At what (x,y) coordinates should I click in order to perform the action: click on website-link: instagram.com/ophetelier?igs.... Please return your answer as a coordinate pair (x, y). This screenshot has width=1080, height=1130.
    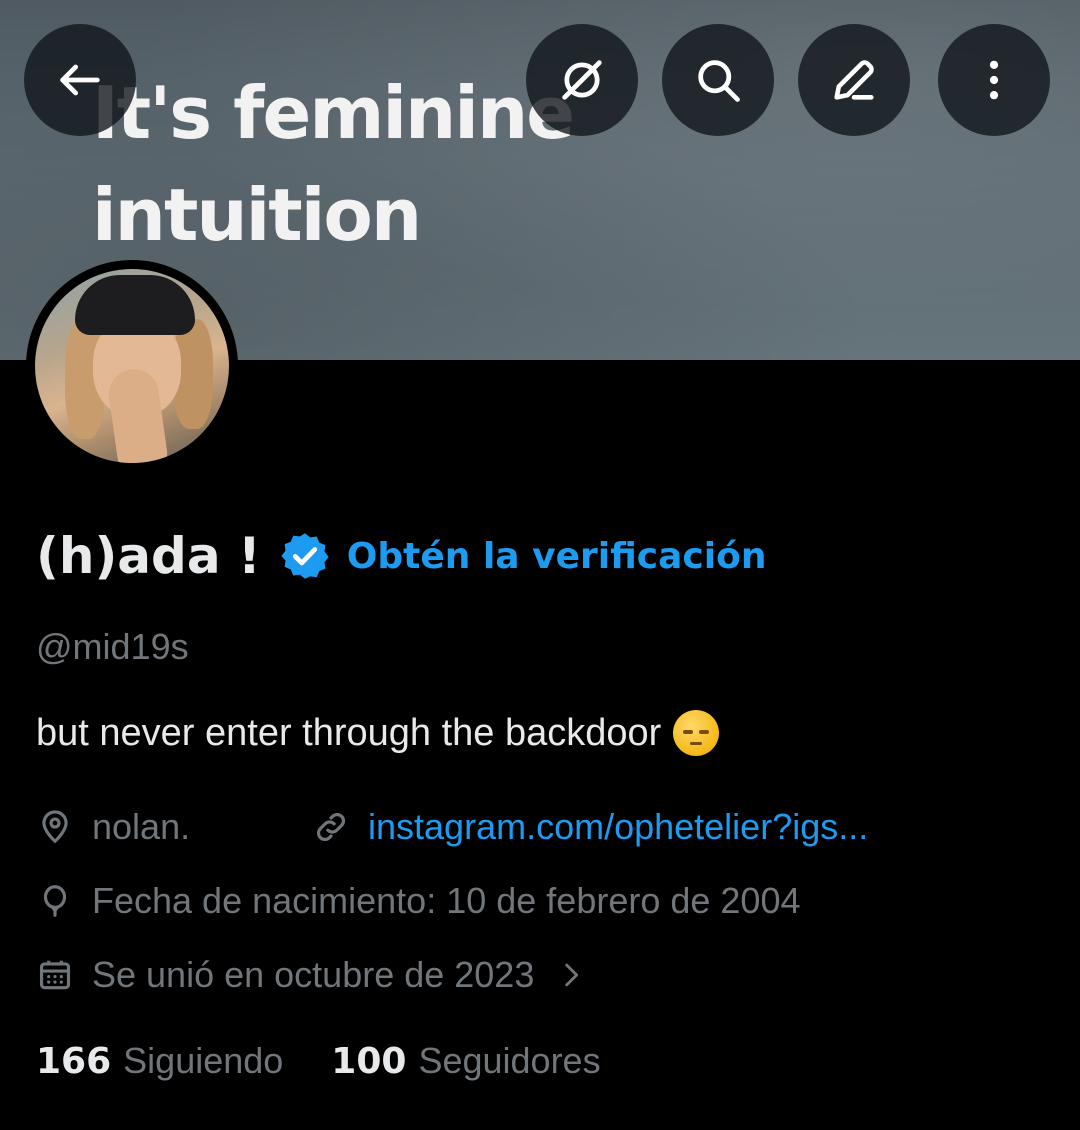
    Looking at the image, I should click on (618, 827).